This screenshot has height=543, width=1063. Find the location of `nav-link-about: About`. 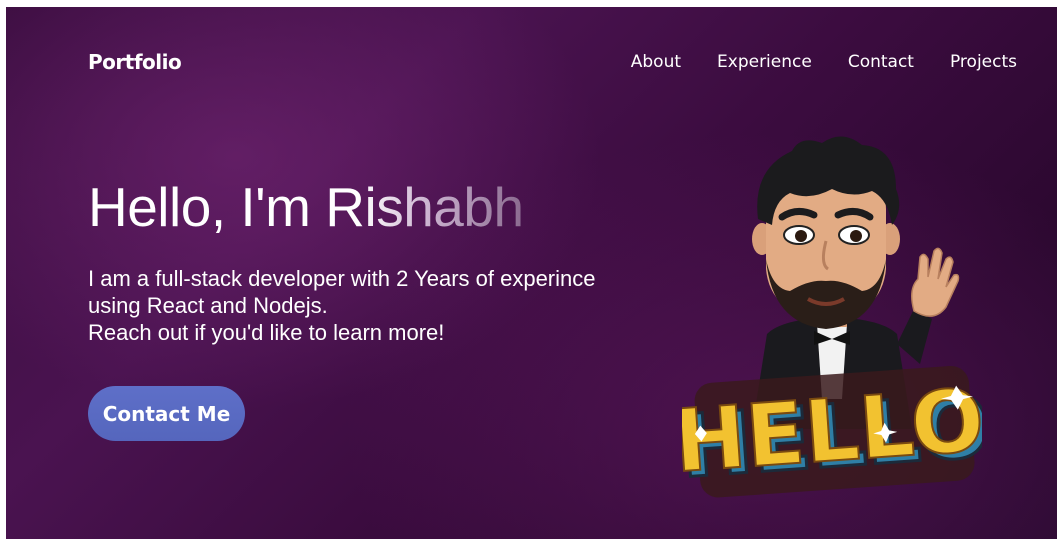

nav-link-about: About is located at coordinates (656, 62).